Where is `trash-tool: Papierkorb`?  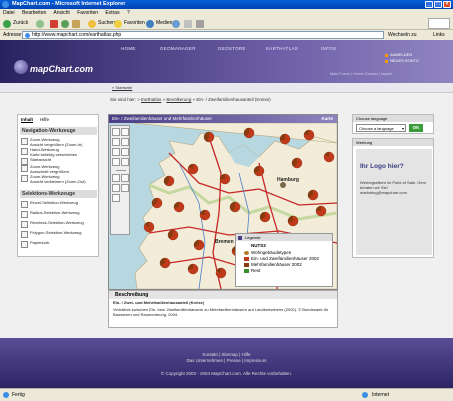 trash-tool: Papierkorb is located at coordinates (59, 244).